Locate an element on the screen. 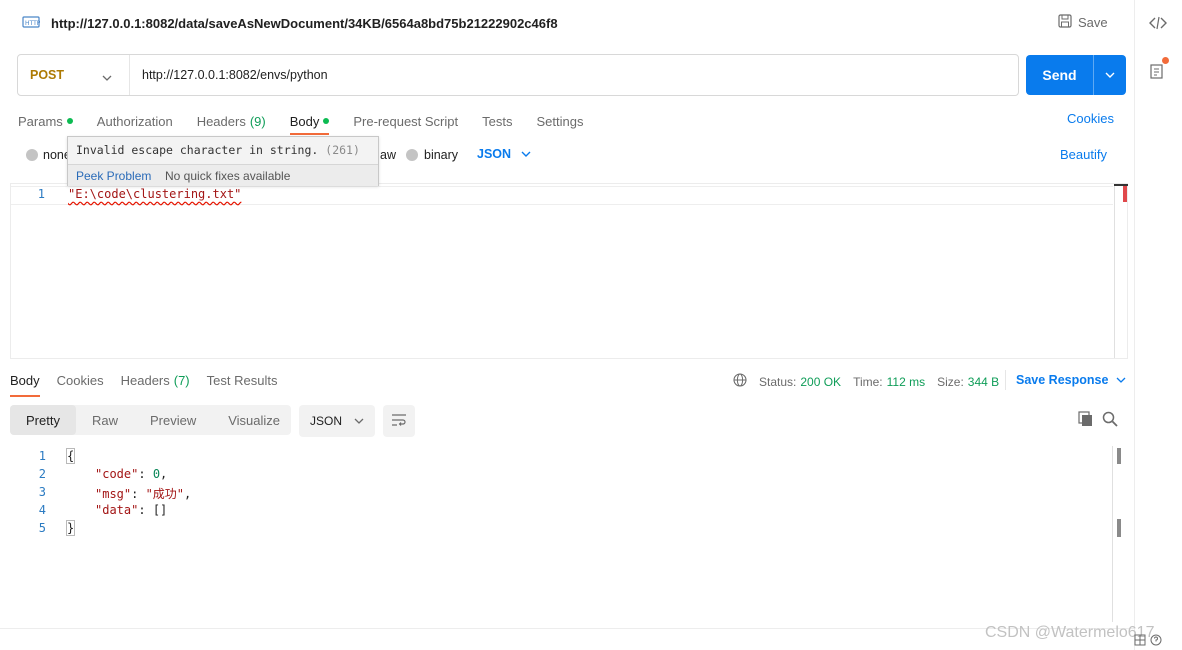  save-button: Save is located at coordinates (1083, 22).